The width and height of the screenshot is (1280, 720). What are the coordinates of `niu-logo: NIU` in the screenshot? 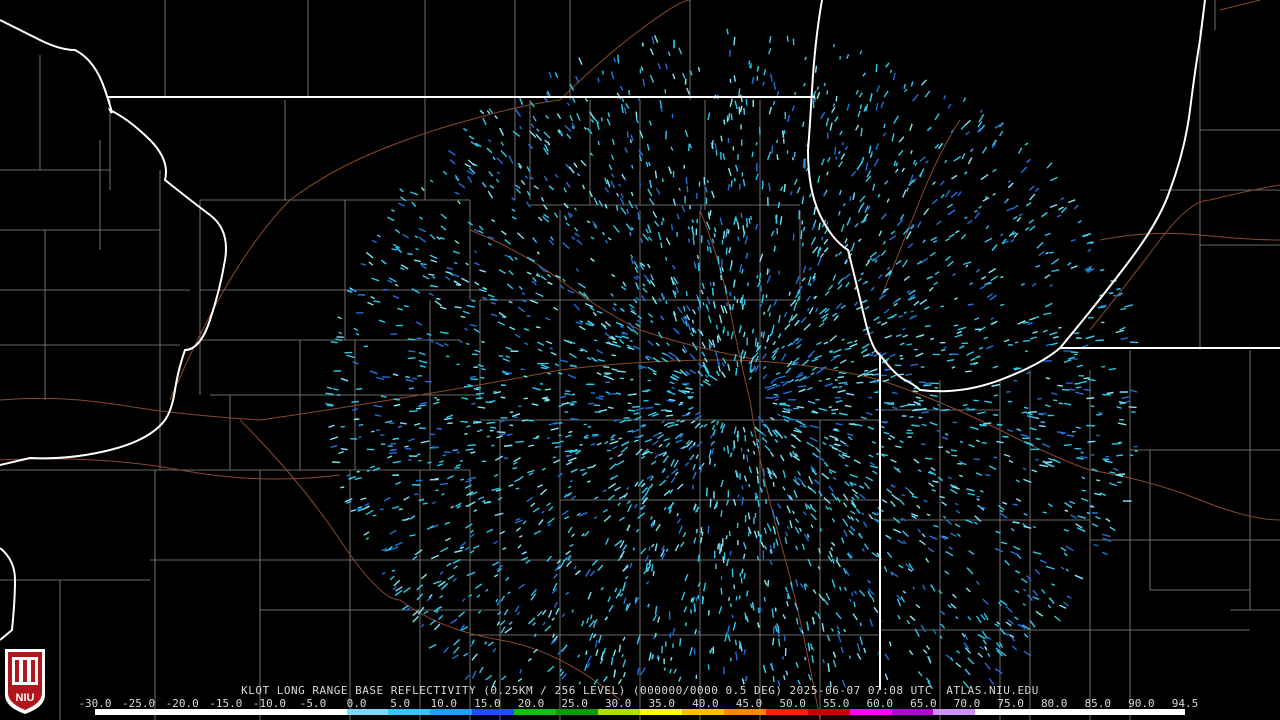 It's located at (25, 681).